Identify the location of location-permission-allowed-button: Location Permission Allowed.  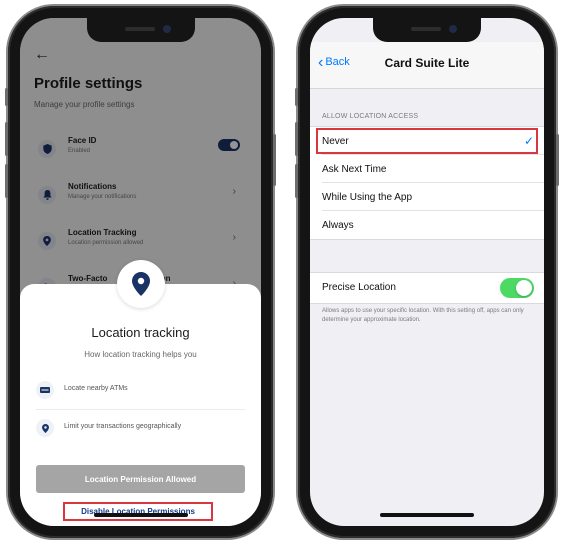
(140, 479).